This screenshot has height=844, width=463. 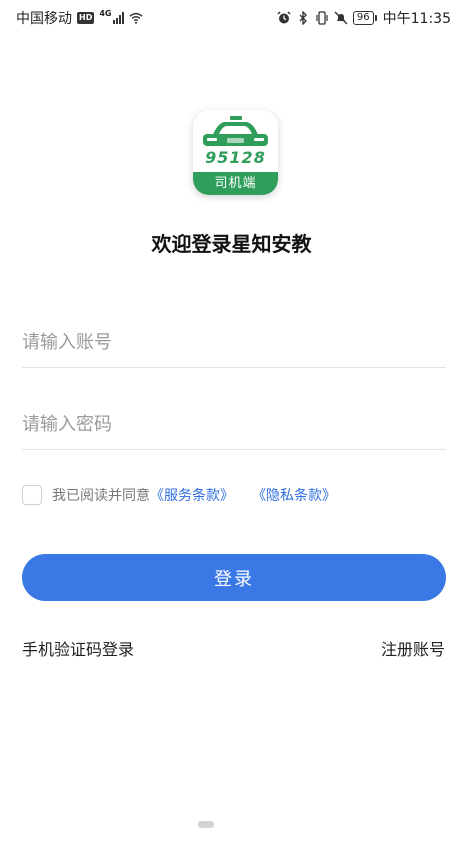 What do you see at coordinates (234, 577) in the screenshot?
I see `login-button: 登录` at bounding box center [234, 577].